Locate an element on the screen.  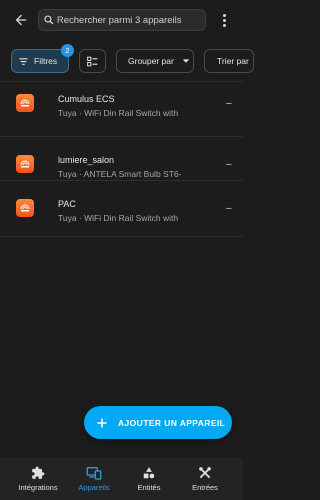
add-device-button: AJOUTER UN APPAREIL is located at coordinates (158, 422).